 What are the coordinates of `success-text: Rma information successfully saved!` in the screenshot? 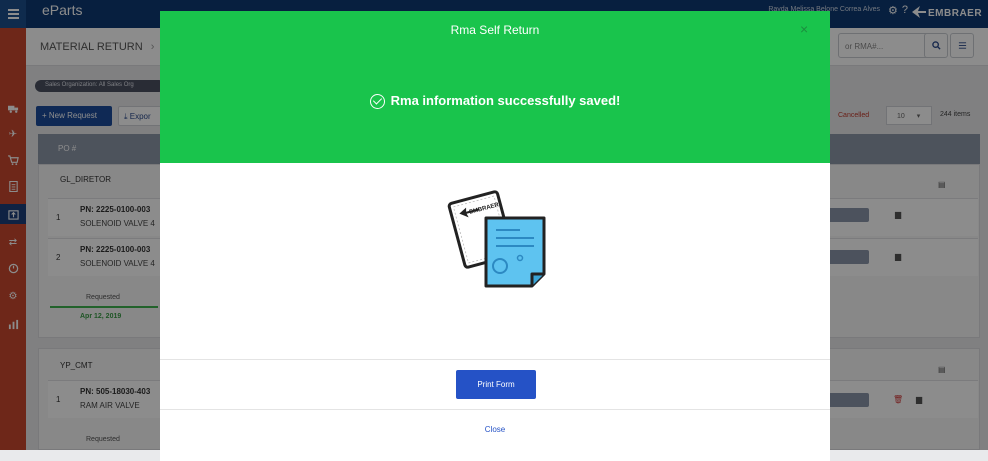 It's located at (505, 100).